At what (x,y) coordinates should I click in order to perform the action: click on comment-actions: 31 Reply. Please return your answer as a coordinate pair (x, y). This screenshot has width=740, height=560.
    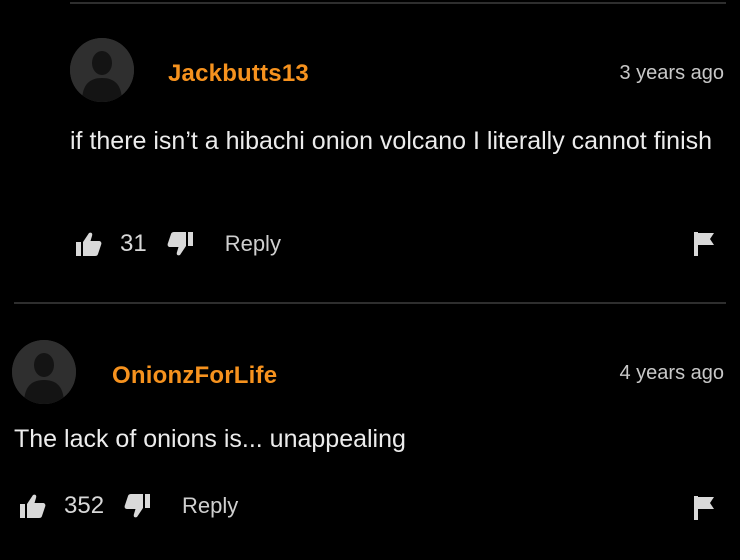
    Looking at the image, I should click on (178, 244).